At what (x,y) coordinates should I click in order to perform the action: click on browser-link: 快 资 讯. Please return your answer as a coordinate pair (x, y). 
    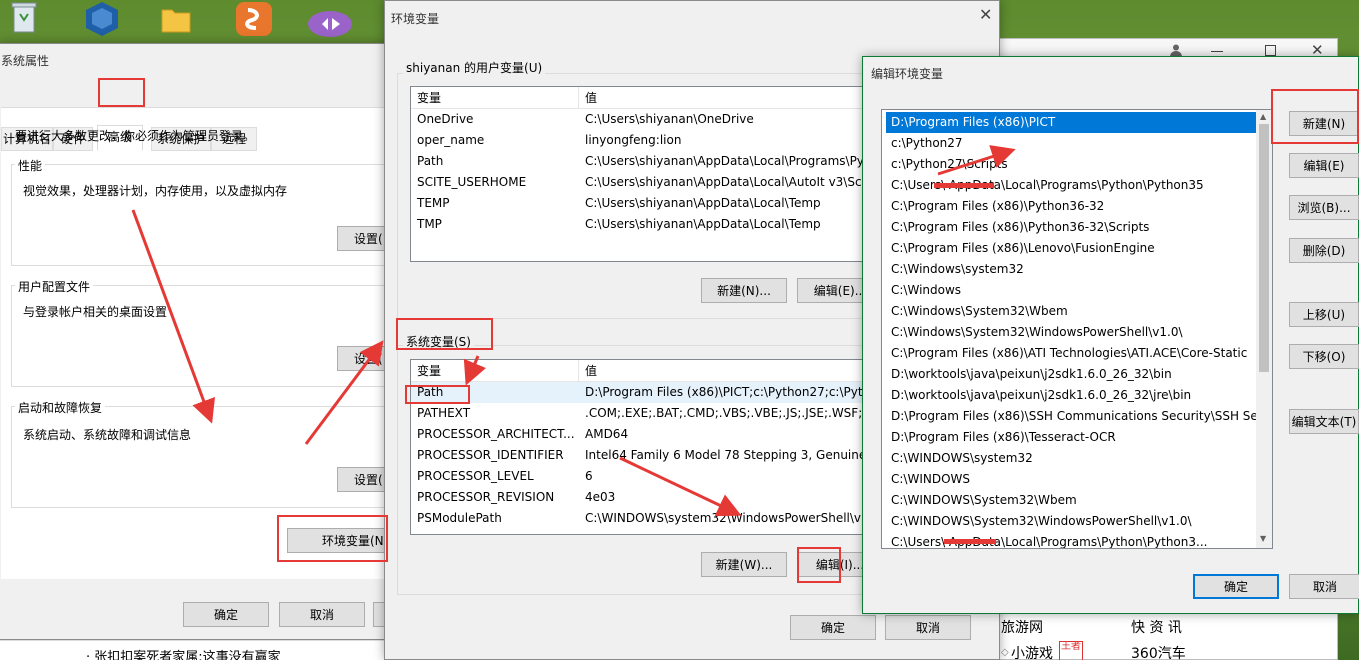
    Looking at the image, I should click on (1156, 627).